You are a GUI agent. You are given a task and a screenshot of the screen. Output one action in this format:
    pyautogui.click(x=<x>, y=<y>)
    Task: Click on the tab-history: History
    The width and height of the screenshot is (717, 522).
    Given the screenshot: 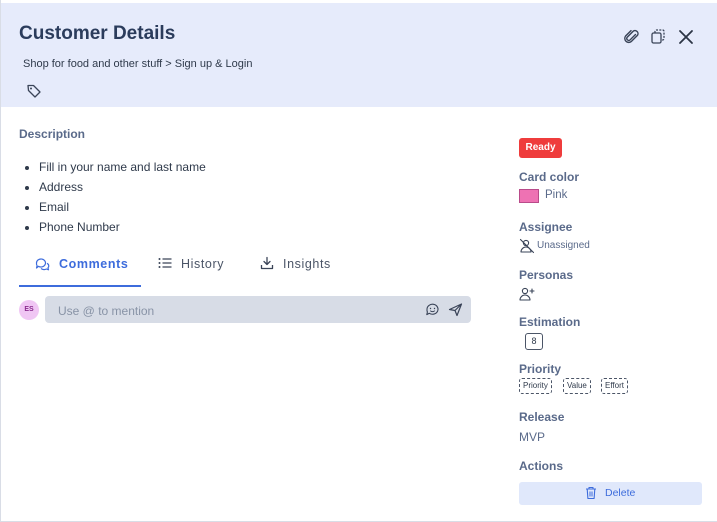 What is the action you would take?
    pyautogui.click(x=202, y=267)
    